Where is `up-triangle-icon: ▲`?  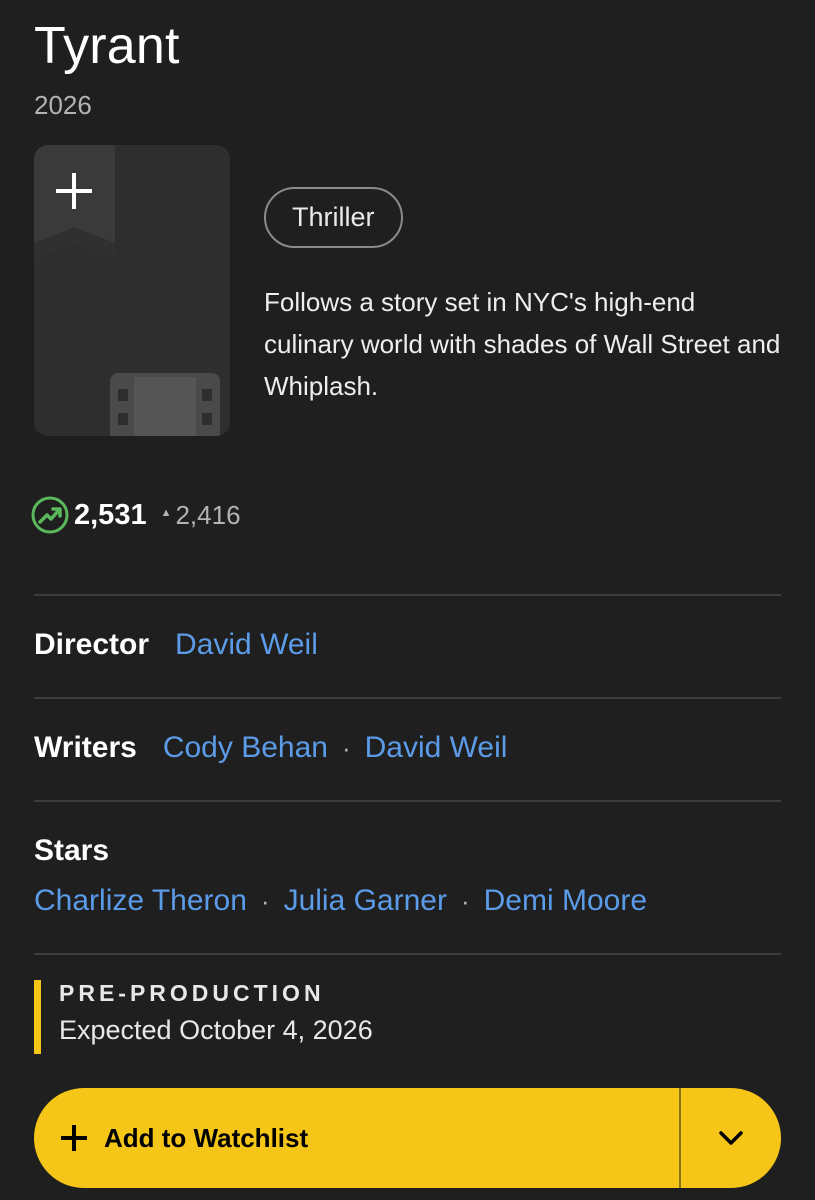
up-triangle-icon: ▲ is located at coordinates (166, 513).